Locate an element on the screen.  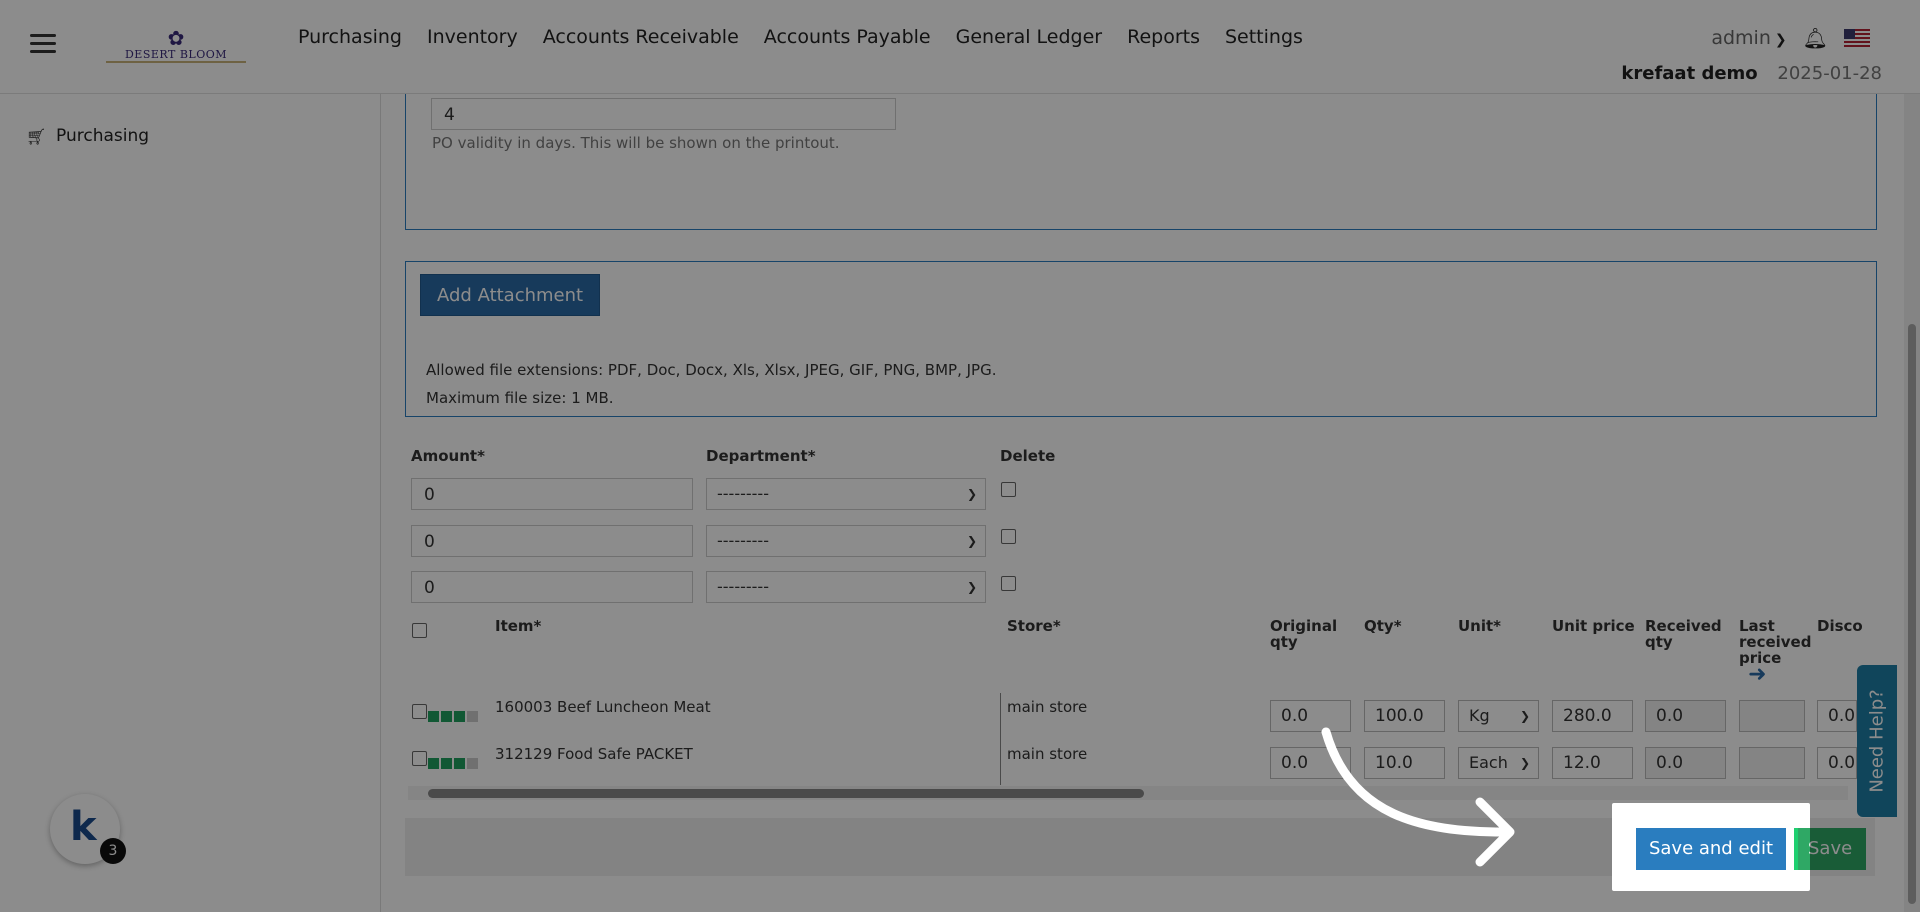
user-menu: admin ❯ is located at coordinates (1748, 38).